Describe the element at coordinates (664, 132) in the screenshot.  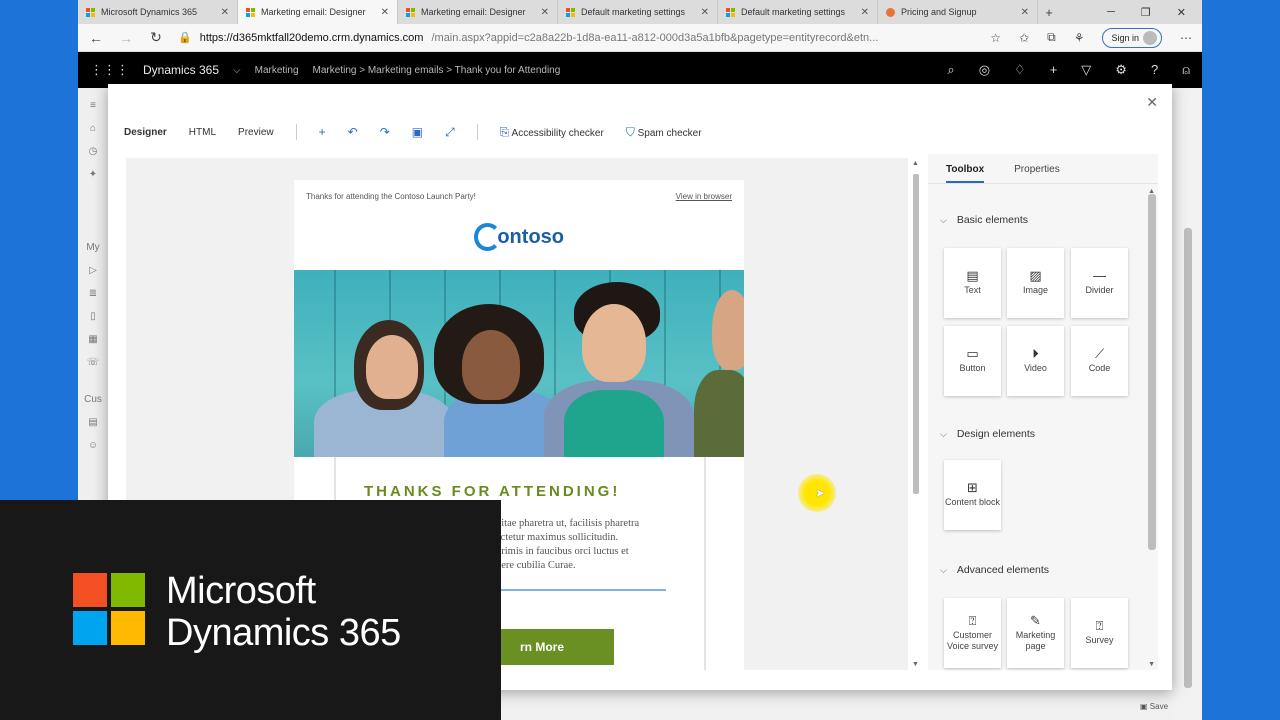
I see `spam-checker-button: ⛉ Spam checker` at that location.